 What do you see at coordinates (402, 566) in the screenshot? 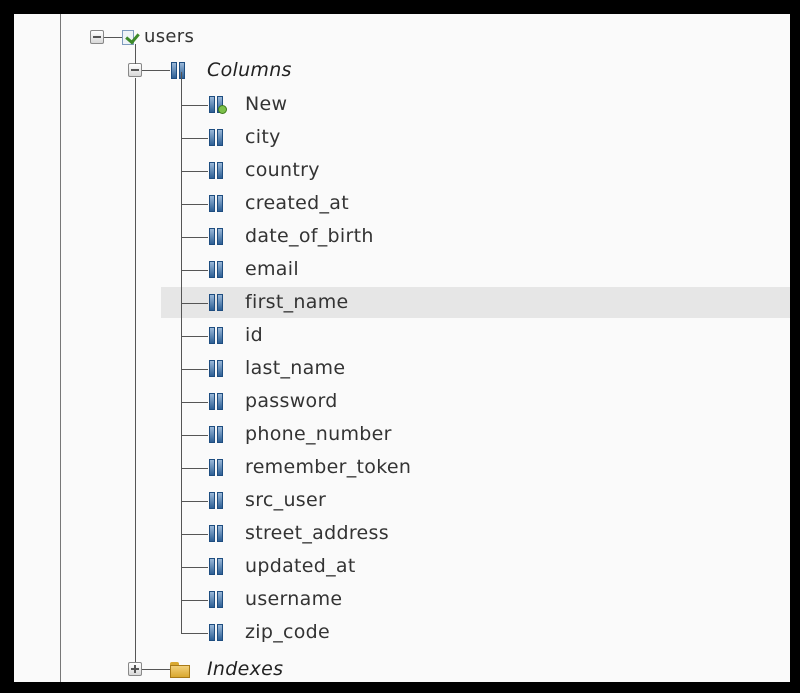
I see `column-item-updated-at: updated_at` at bounding box center [402, 566].